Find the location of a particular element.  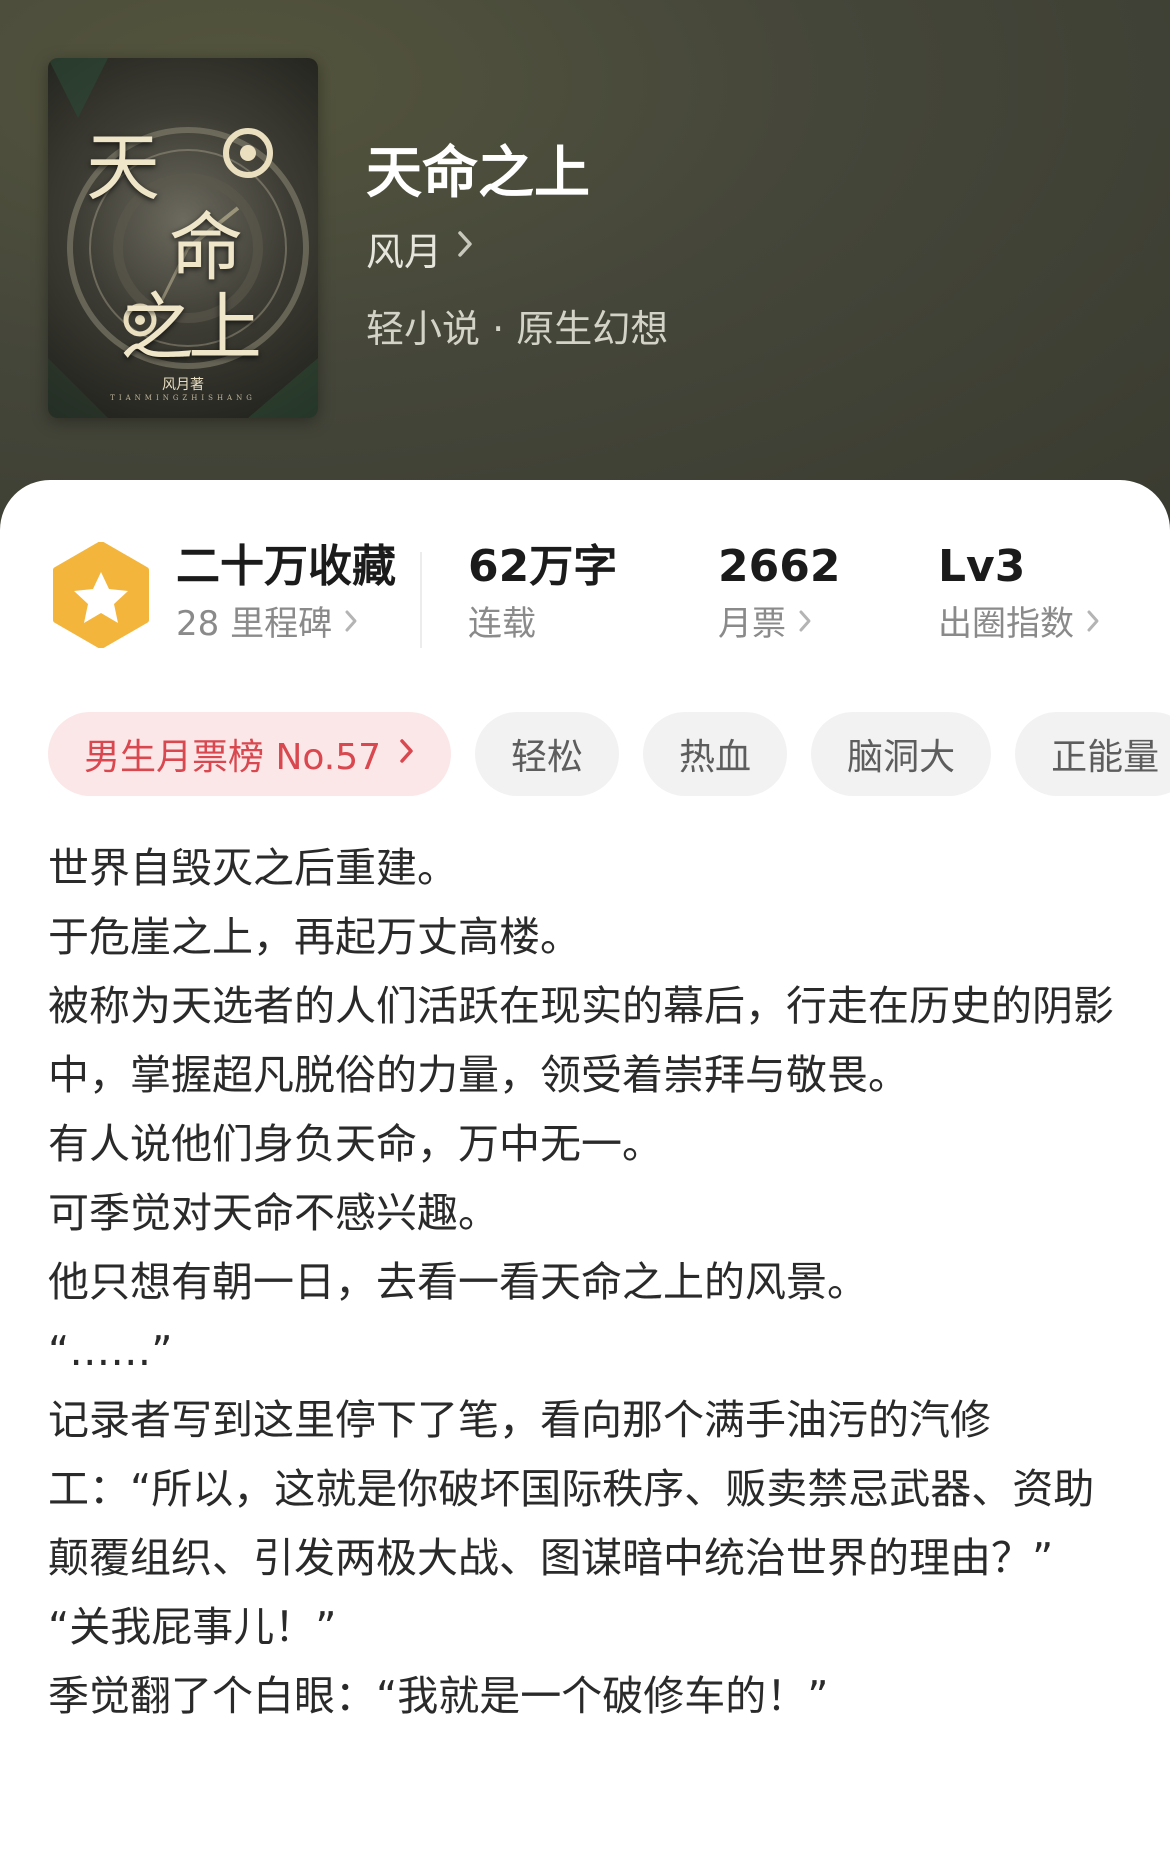

synopsis-line: 有人说他们身负天命，万中无一。 is located at coordinates (355, 1144).